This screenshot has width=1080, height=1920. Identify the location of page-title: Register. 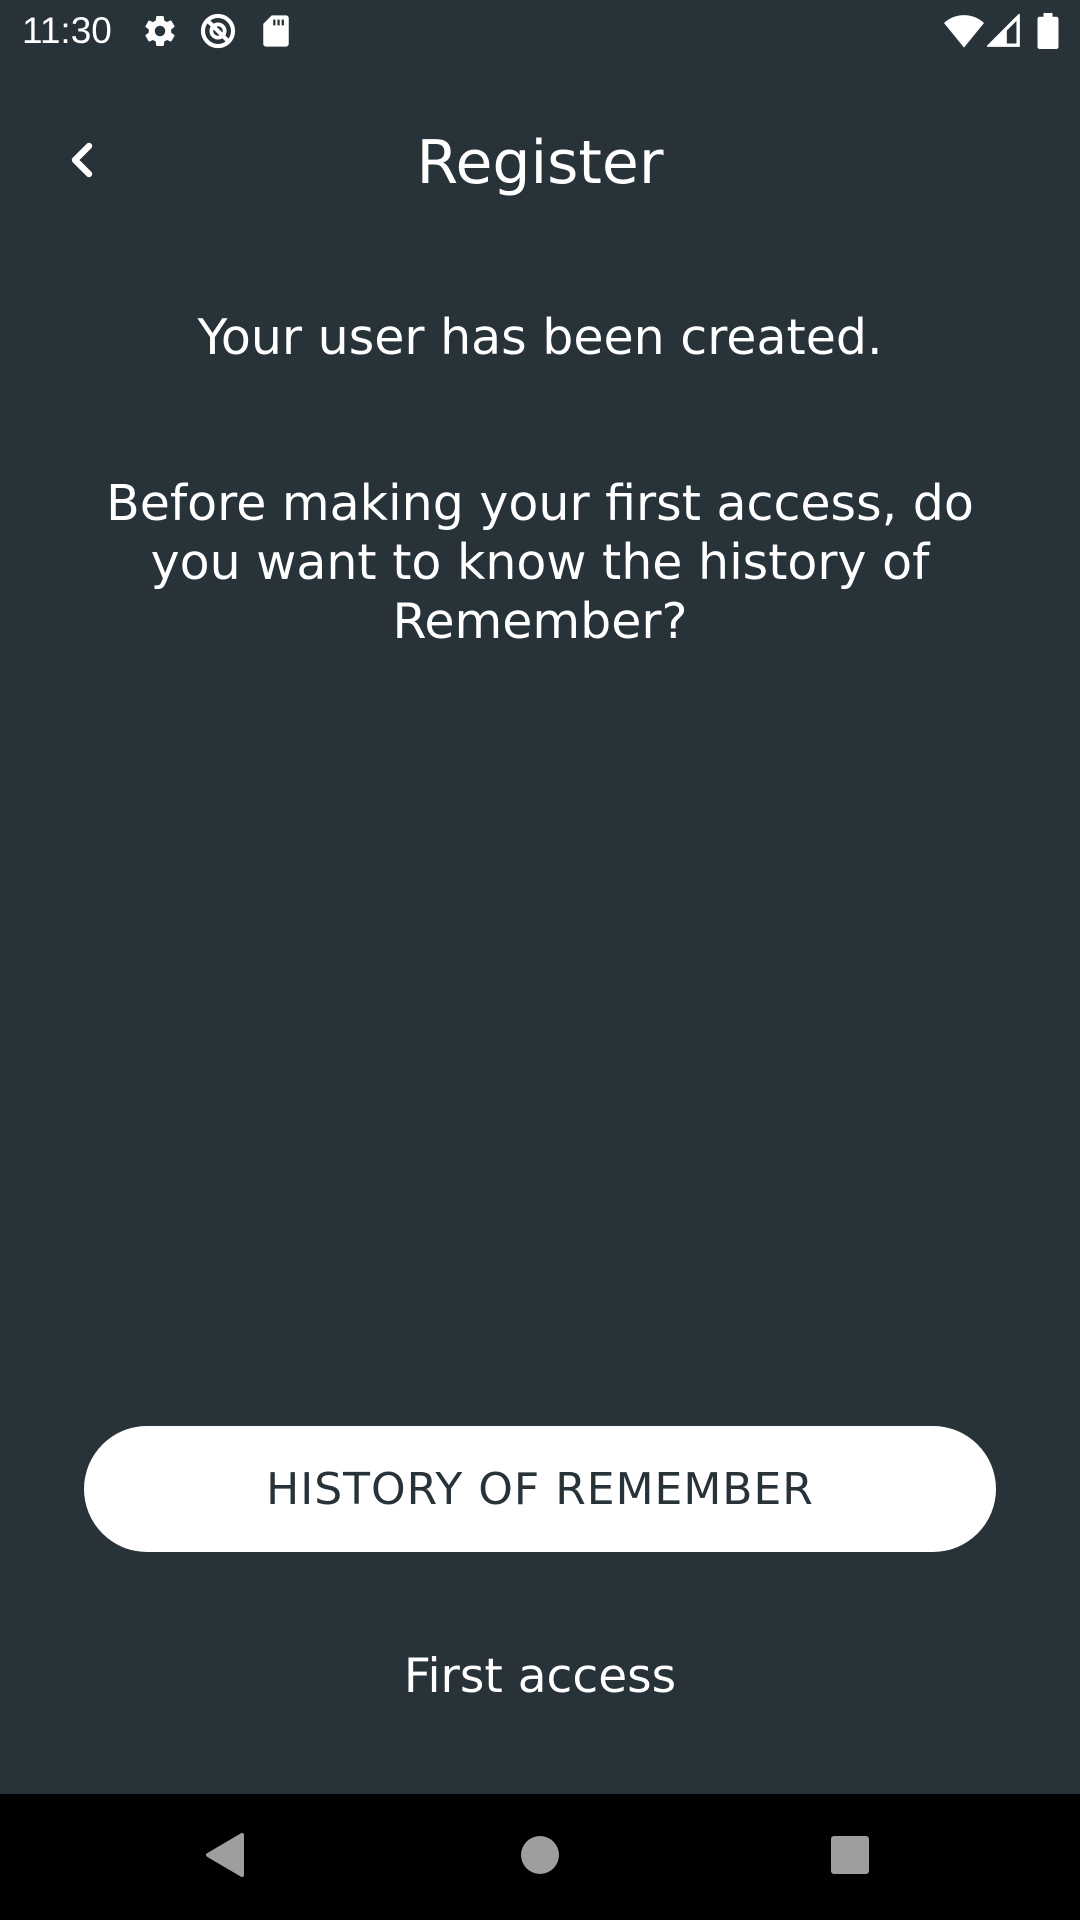
(540, 163).